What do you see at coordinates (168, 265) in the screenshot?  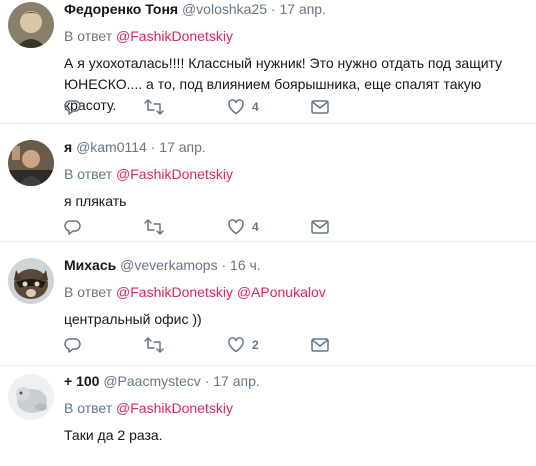 I see `user-handle: @veverkamops` at bounding box center [168, 265].